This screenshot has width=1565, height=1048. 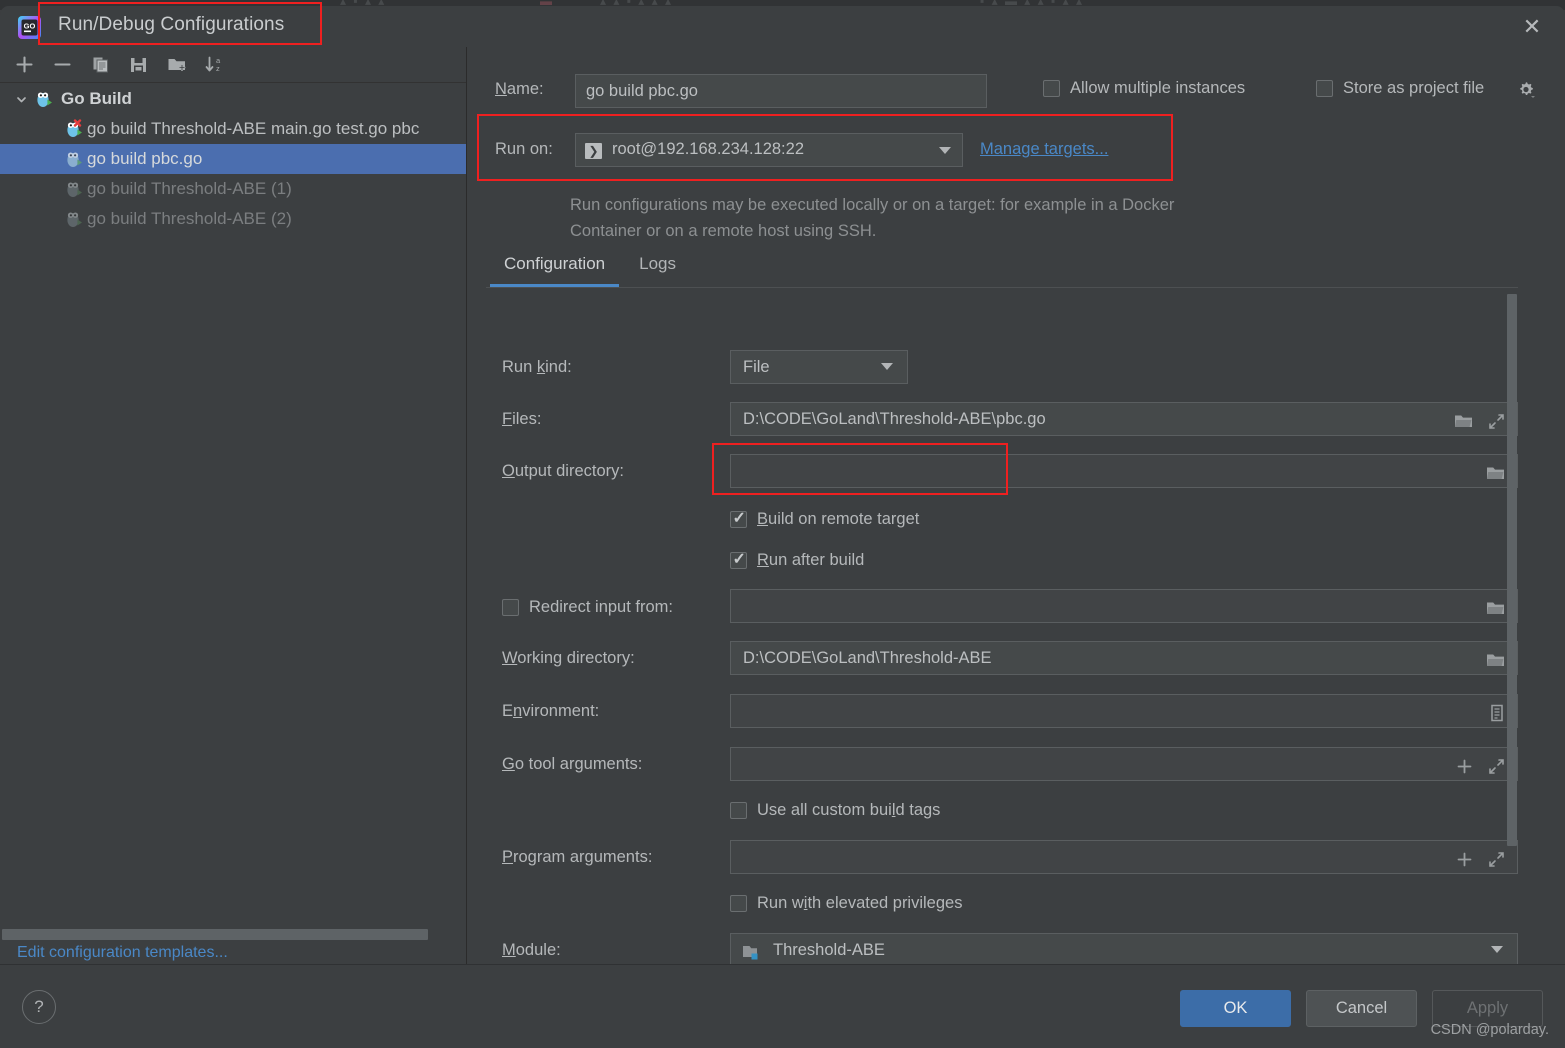 I want to click on tree-item-label: go build pbc.go, so click(x=145, y=158).